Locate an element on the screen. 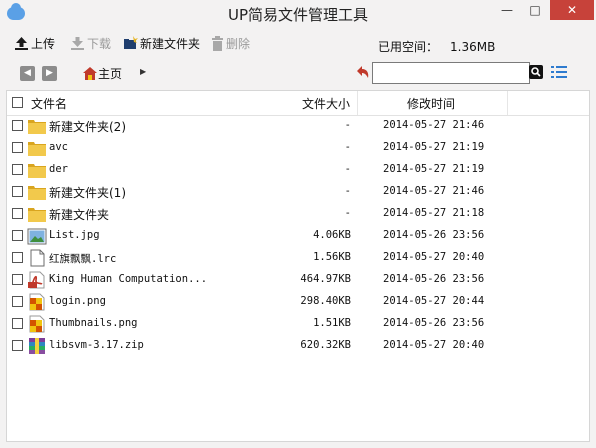 The image size is (596, 448). file-row: List.jpg 4.06KB 2014-05-26 23:56 is located at coordinates (298, 236).